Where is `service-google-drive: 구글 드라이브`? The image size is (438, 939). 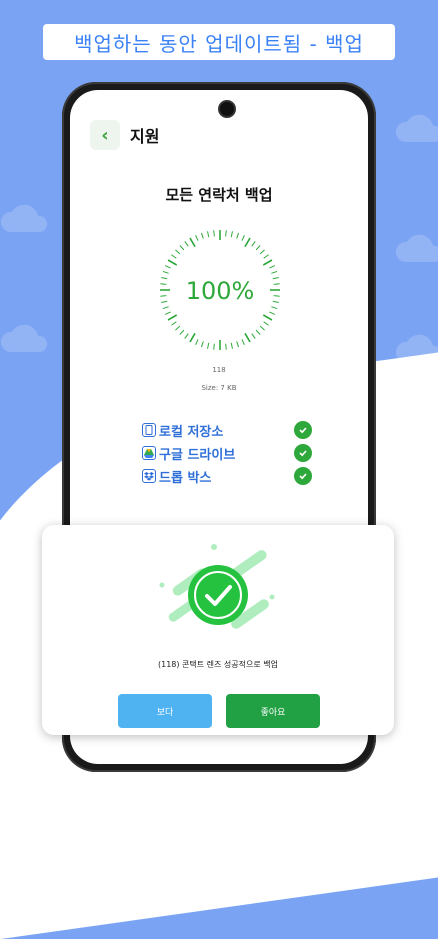
service-google-drive: 구글 드라이브 is located at coordinates (227, 453).